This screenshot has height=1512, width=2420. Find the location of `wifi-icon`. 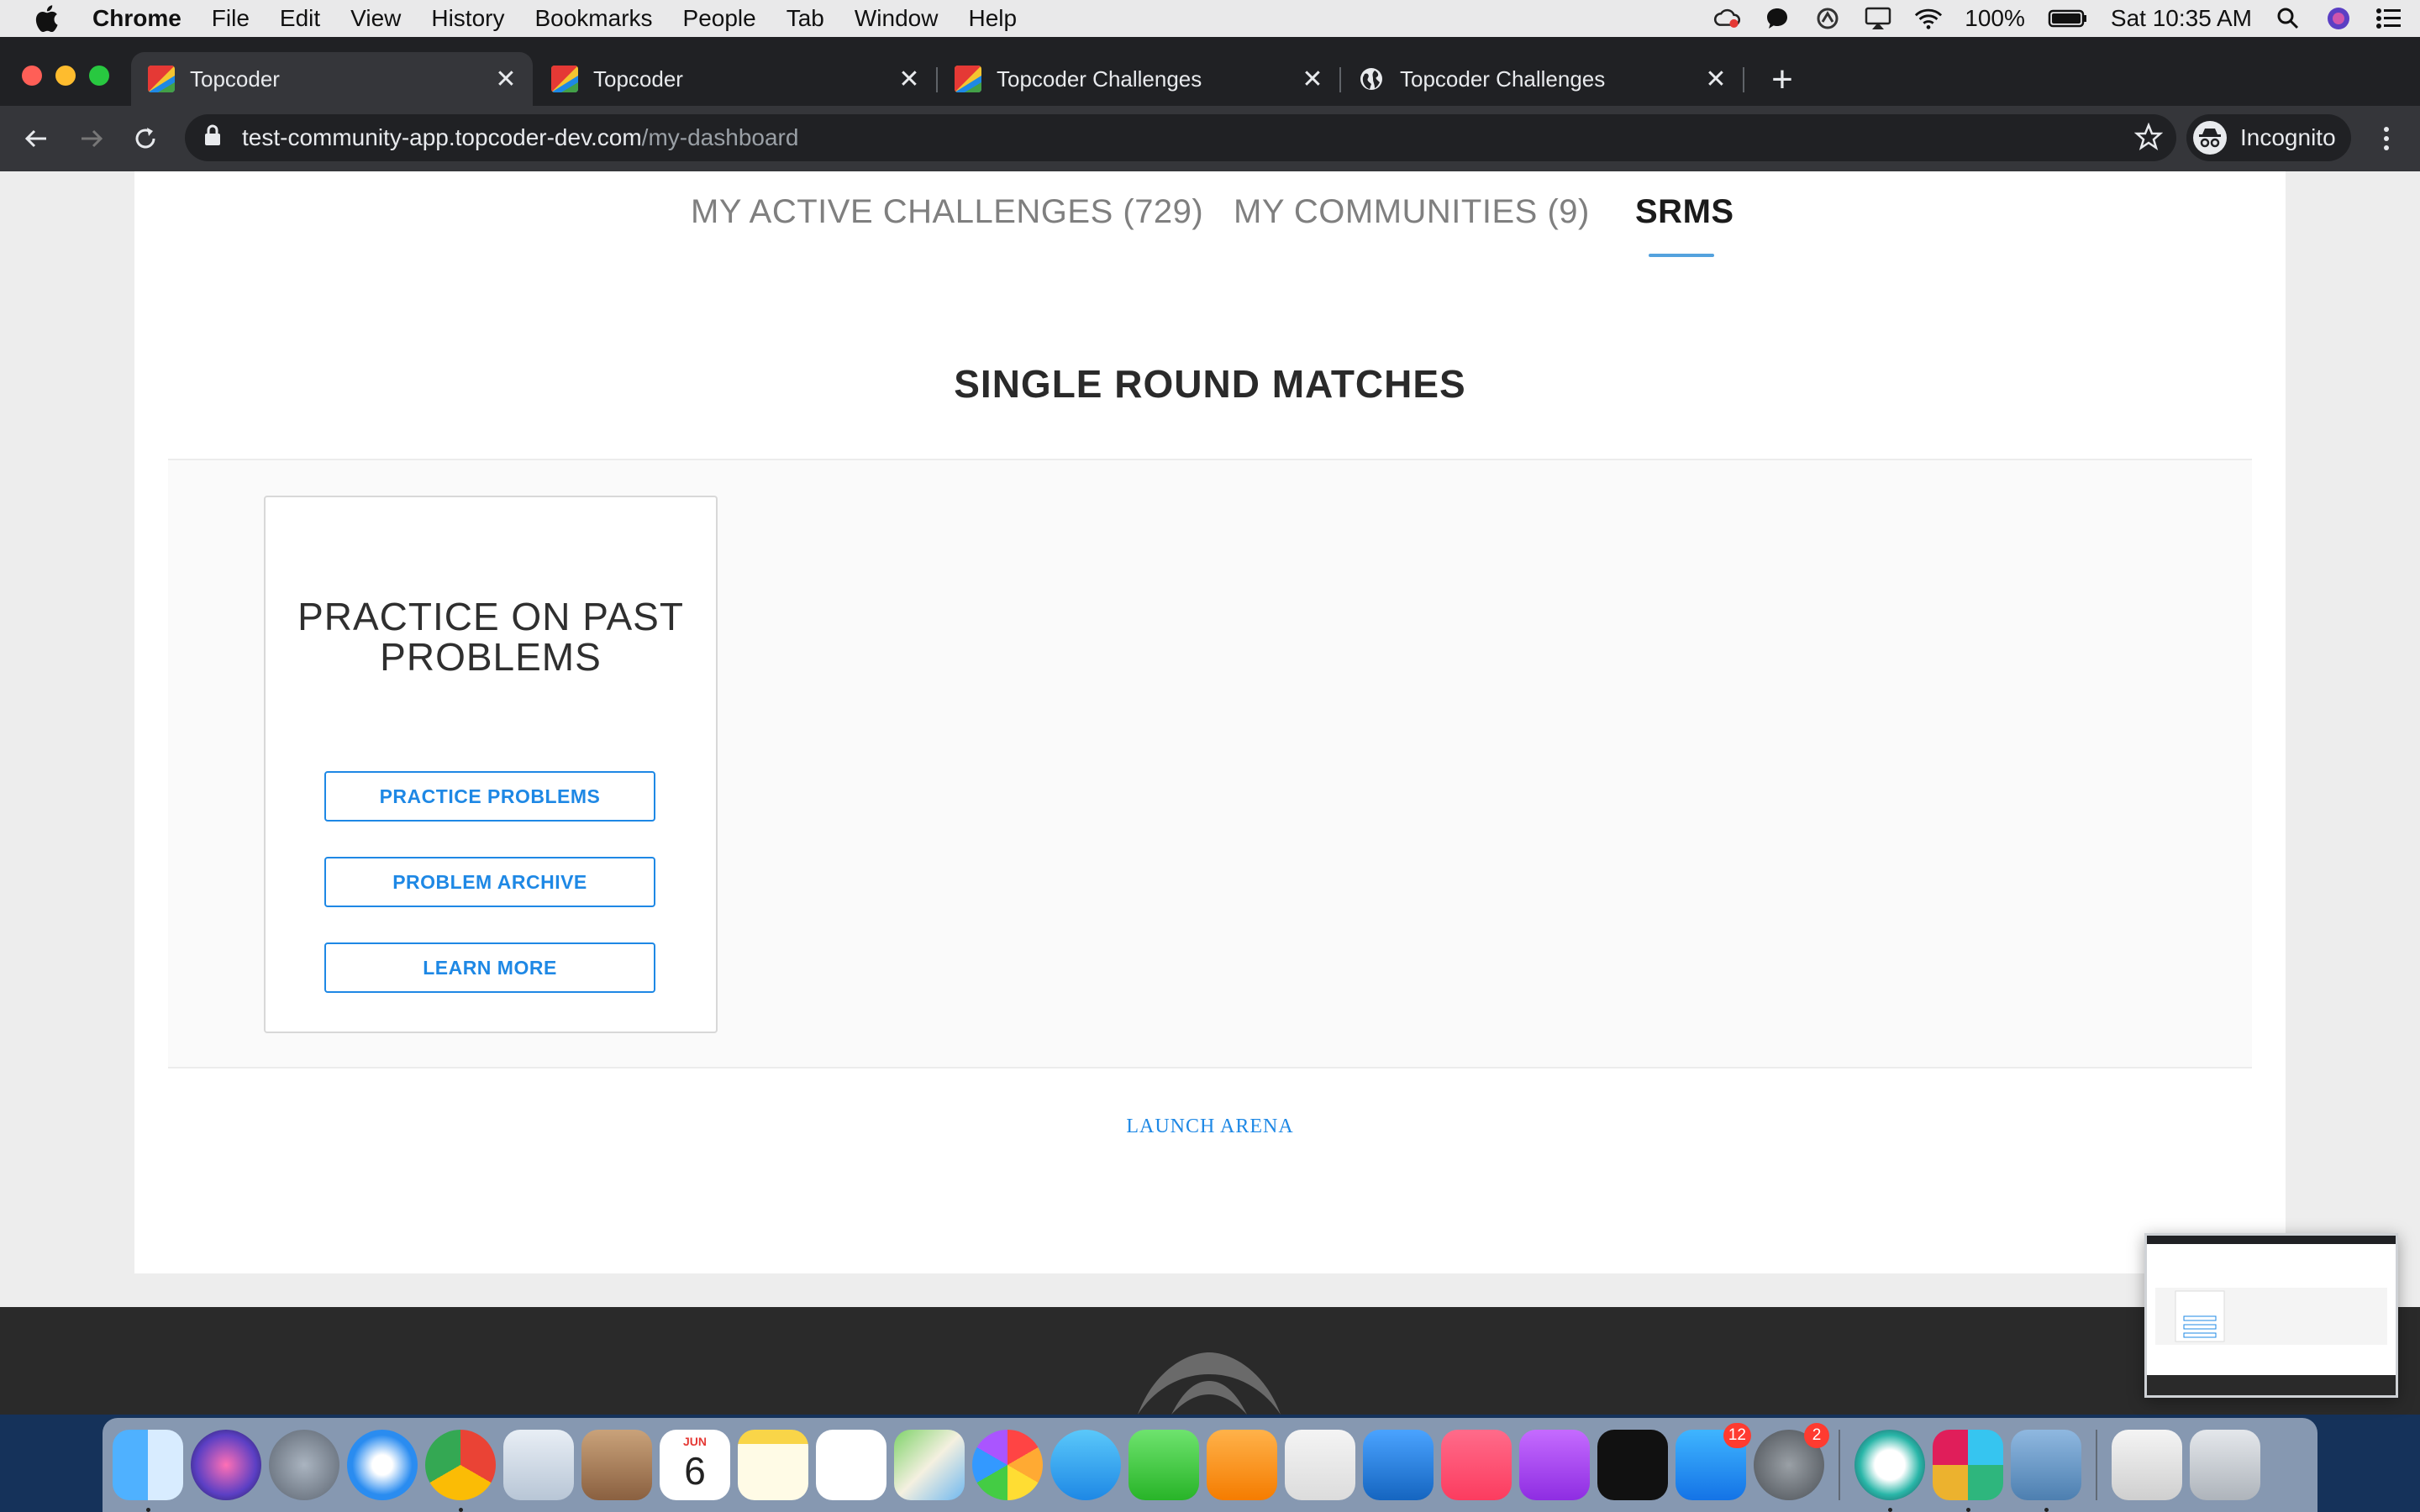

wifi-icon is located at coordinates (1928, 18).